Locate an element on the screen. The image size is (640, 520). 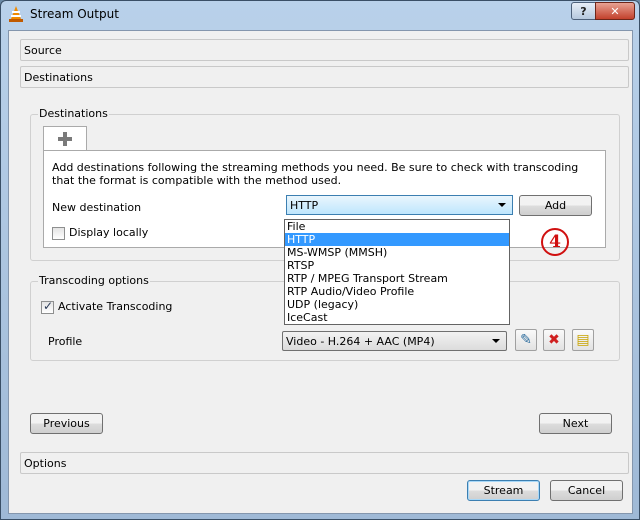
wrench-icon: ✎ is located at coordinates (526, 340).